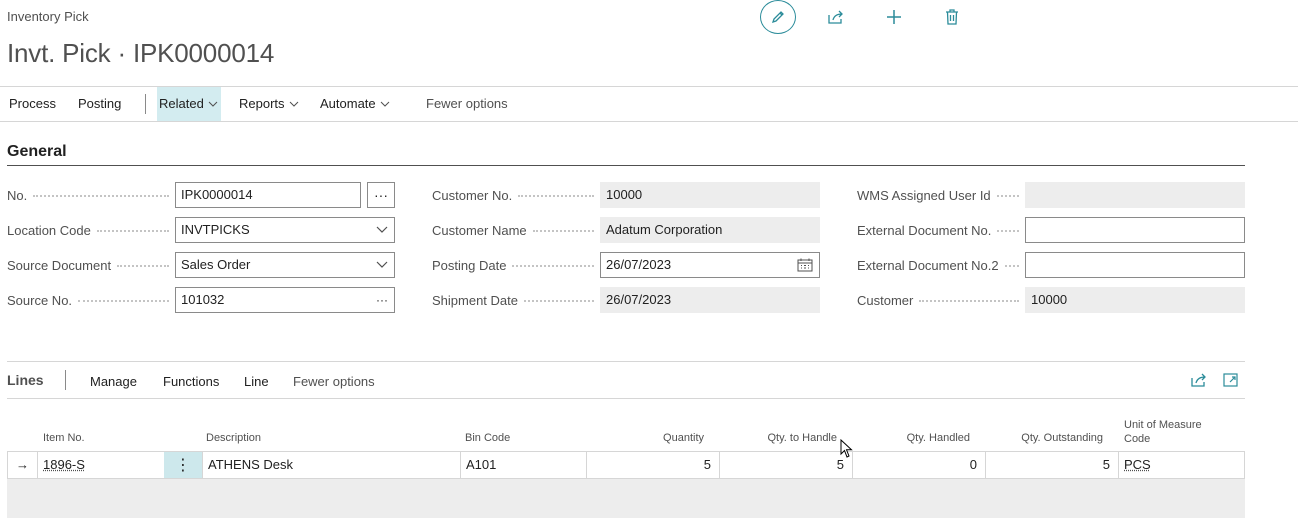  I want to click on edit-icon, so click(777, 17).